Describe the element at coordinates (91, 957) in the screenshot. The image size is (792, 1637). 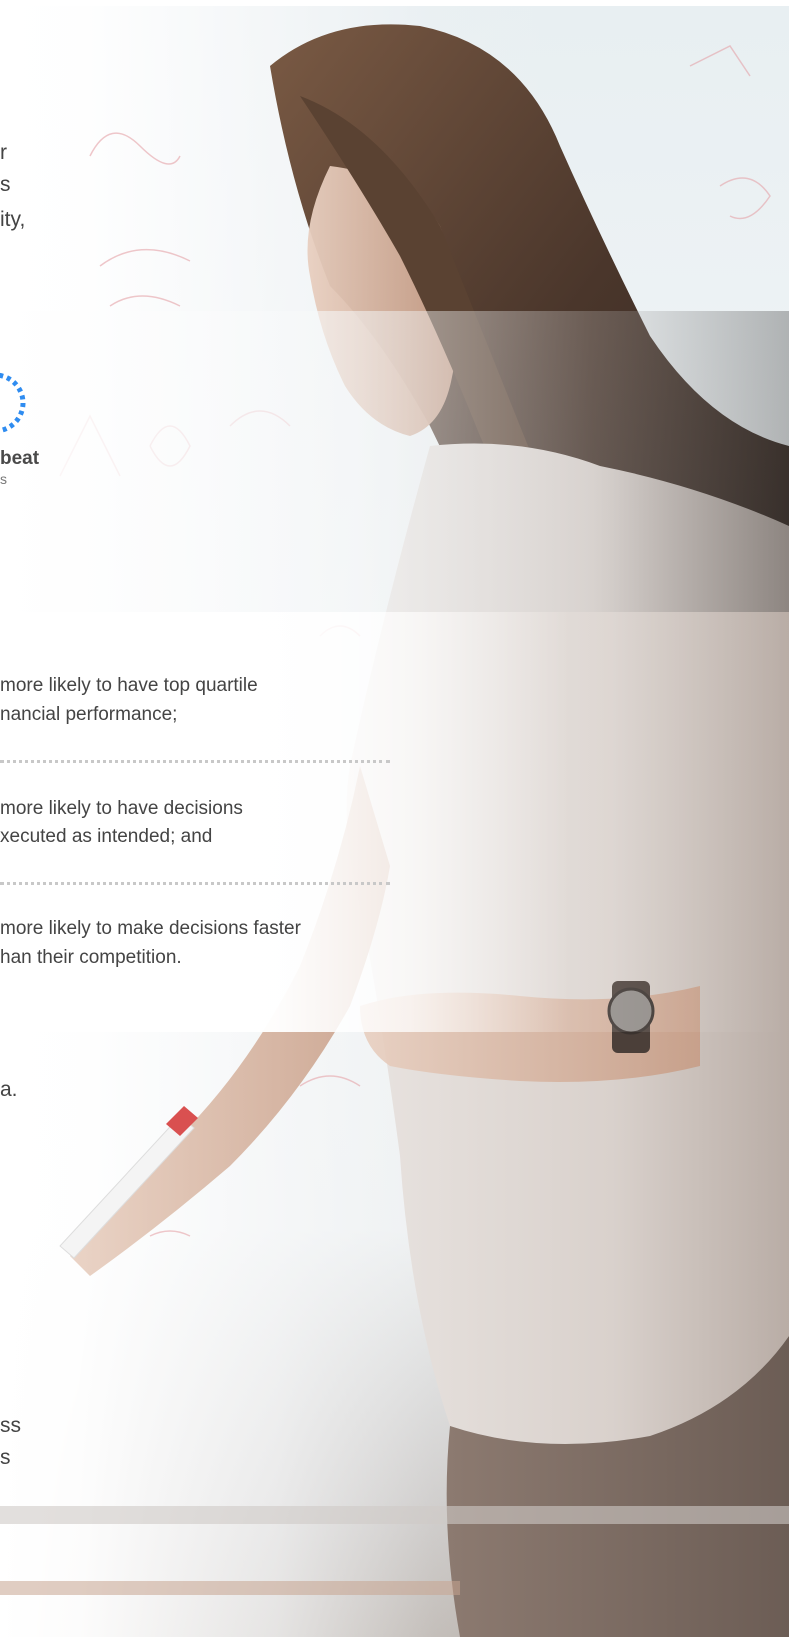
I see `stat-3-line-2: han their competition.` at that location.